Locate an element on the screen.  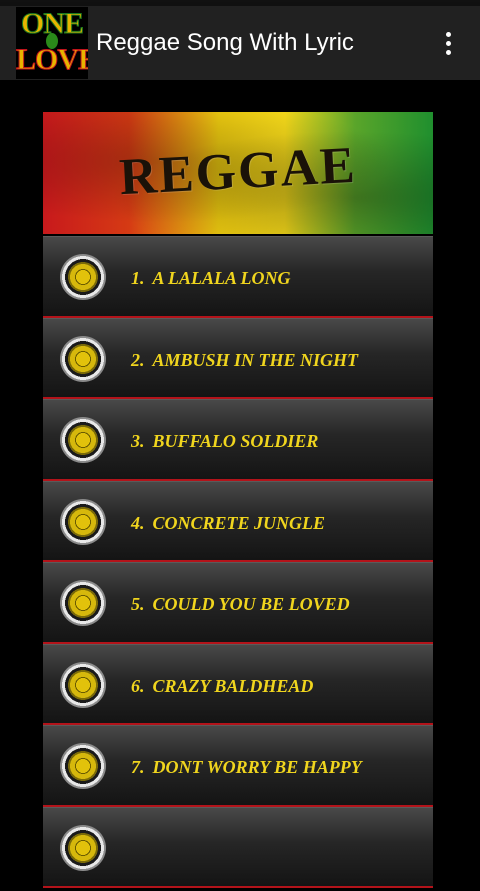
reggae-banner: REGGAE is located at coordinates (238, 173).